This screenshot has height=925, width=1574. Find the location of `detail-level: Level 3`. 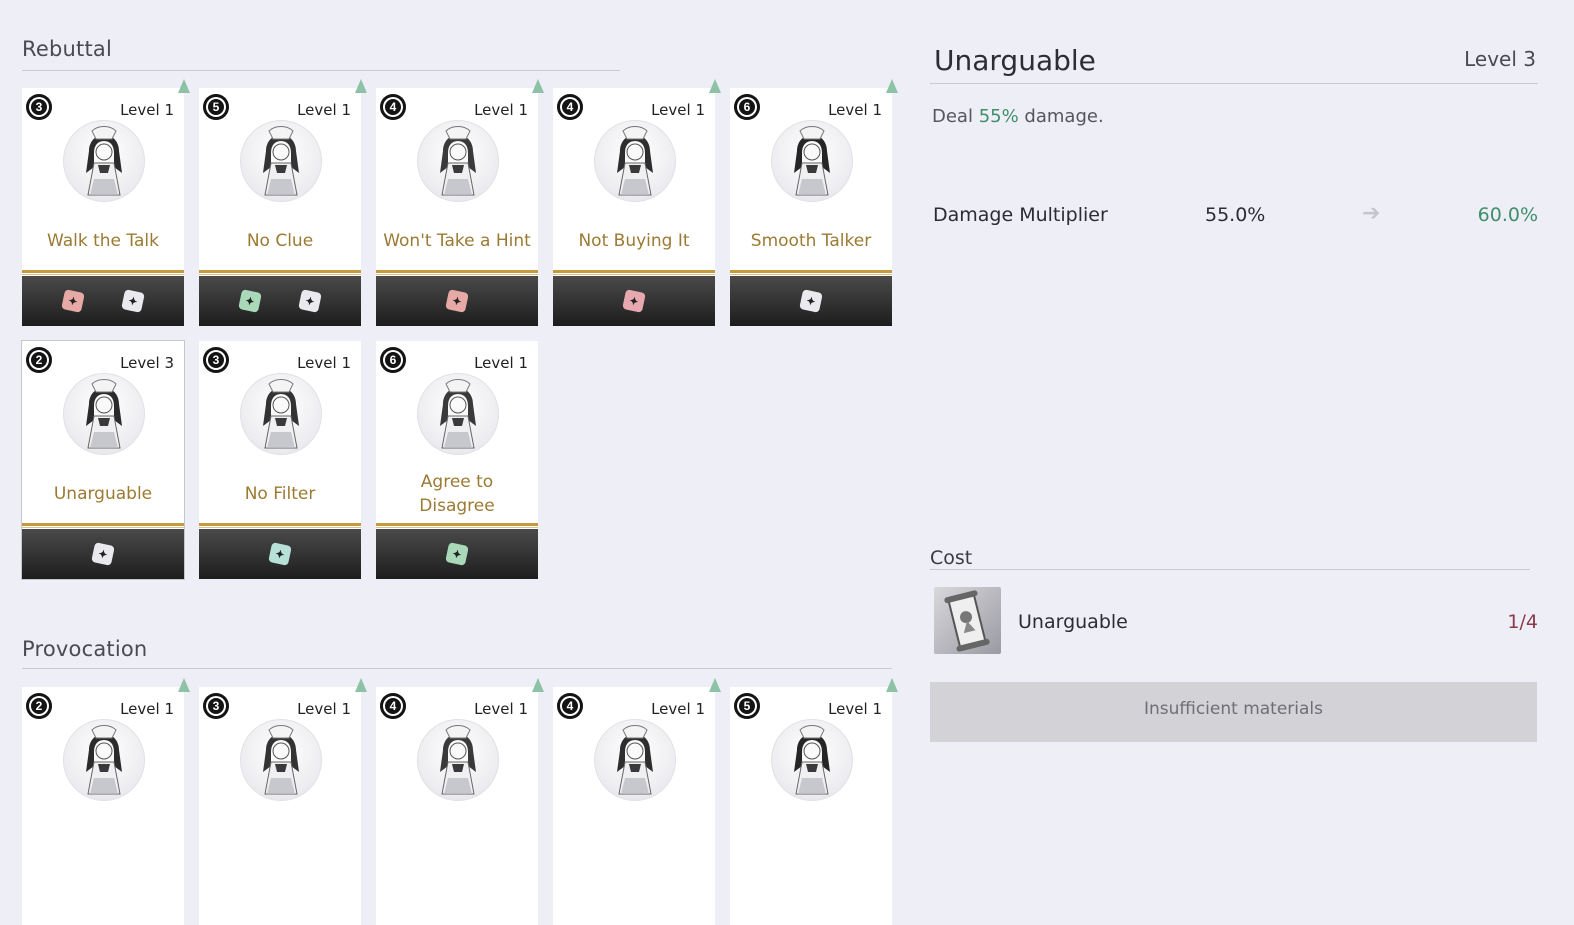

detail-level: Level 3 is located at coordinates (1500, 59).